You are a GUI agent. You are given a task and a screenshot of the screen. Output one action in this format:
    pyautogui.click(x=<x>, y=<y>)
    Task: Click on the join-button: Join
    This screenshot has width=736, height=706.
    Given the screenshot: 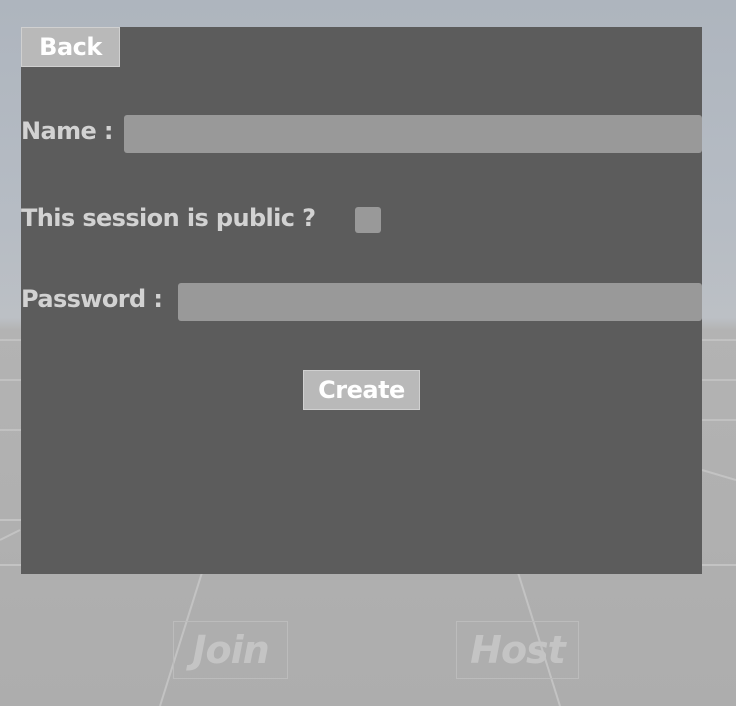 What is the action you would take?
    pyautogui.click(x=230, y=650)
    